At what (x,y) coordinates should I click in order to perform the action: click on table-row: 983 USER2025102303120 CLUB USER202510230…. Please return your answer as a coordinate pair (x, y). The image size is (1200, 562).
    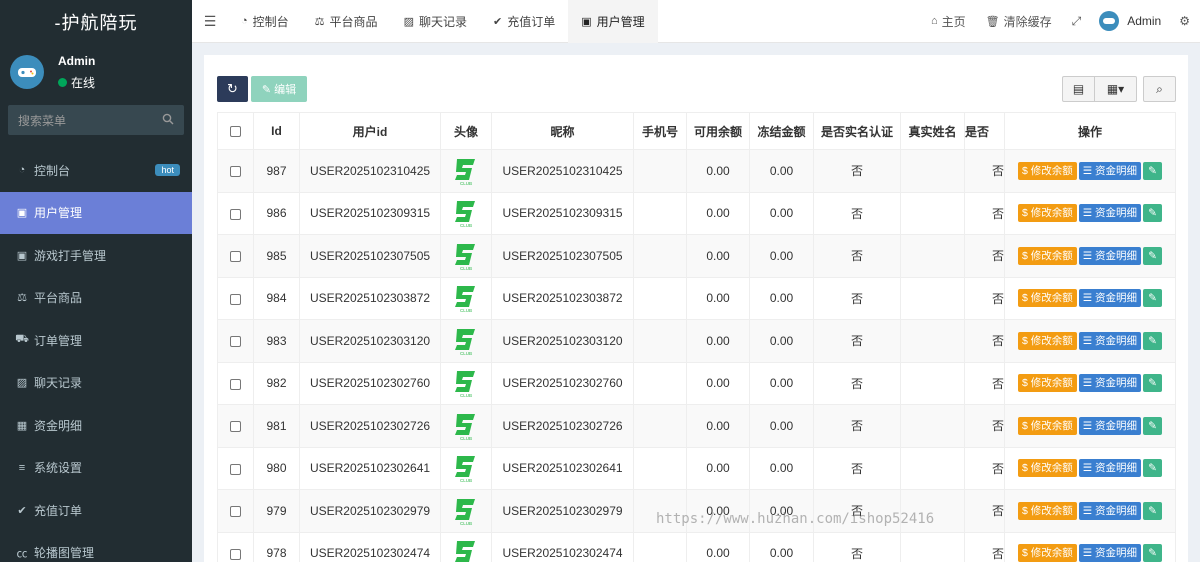
    Looking at the image, I should click on (696, 341).